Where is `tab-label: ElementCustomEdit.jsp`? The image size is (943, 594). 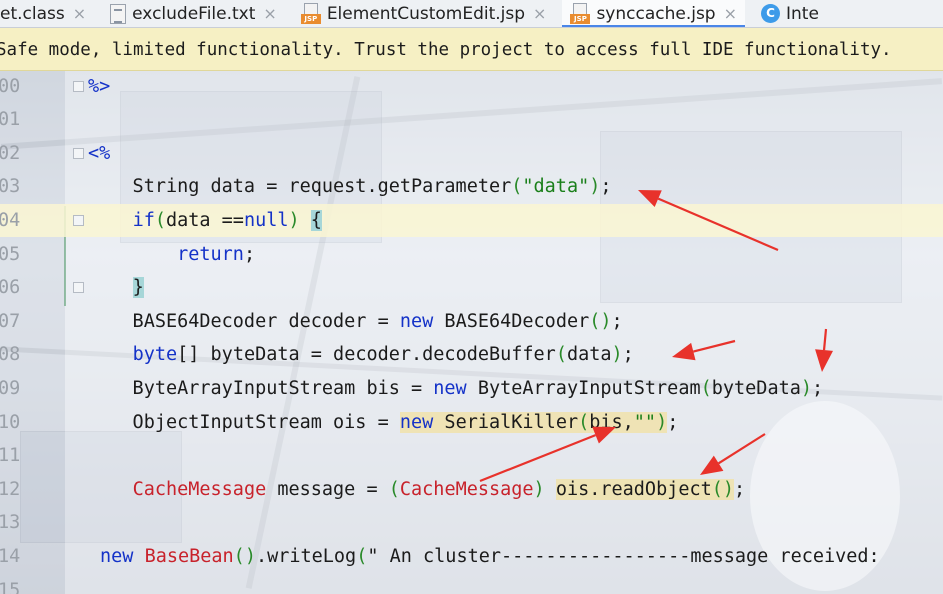 tab-label: ElementCustomEdit.jsp is located at coordinates (426, 13).